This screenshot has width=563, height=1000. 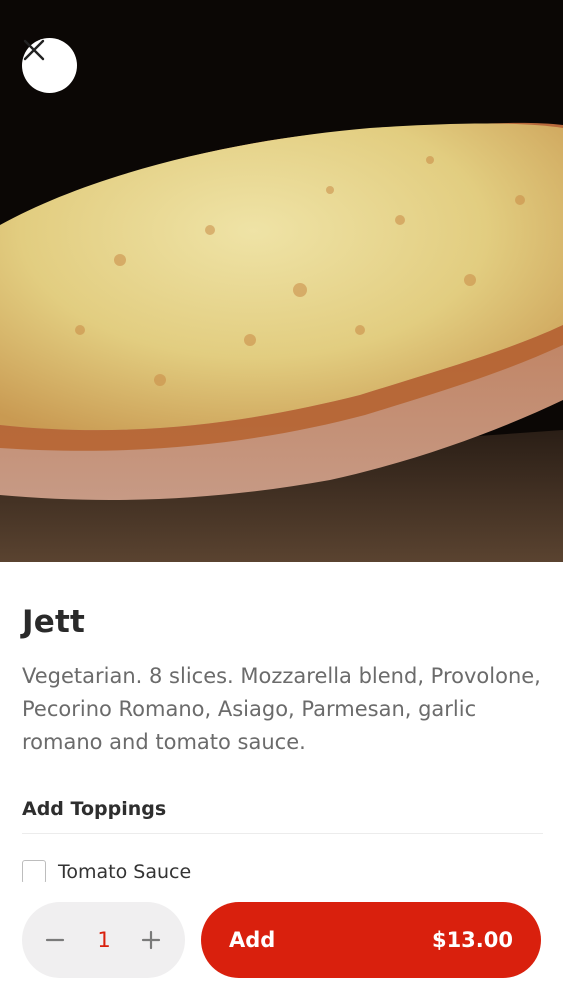 I want to click on item-title: Jett, so click(x=53, y=622).